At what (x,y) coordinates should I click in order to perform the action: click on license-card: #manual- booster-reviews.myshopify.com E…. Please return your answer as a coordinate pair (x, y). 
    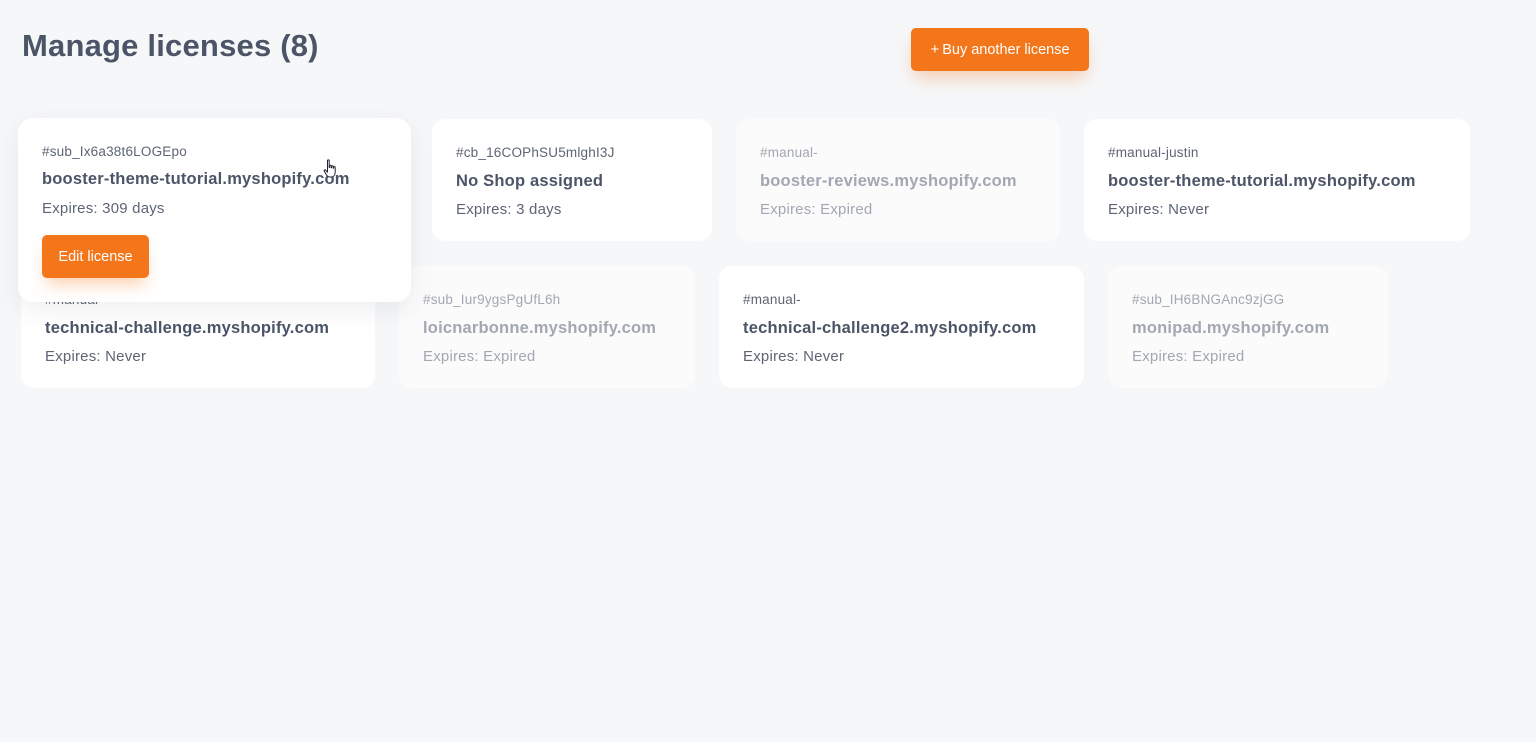
    Looking at the image, I should click on (898, 180).